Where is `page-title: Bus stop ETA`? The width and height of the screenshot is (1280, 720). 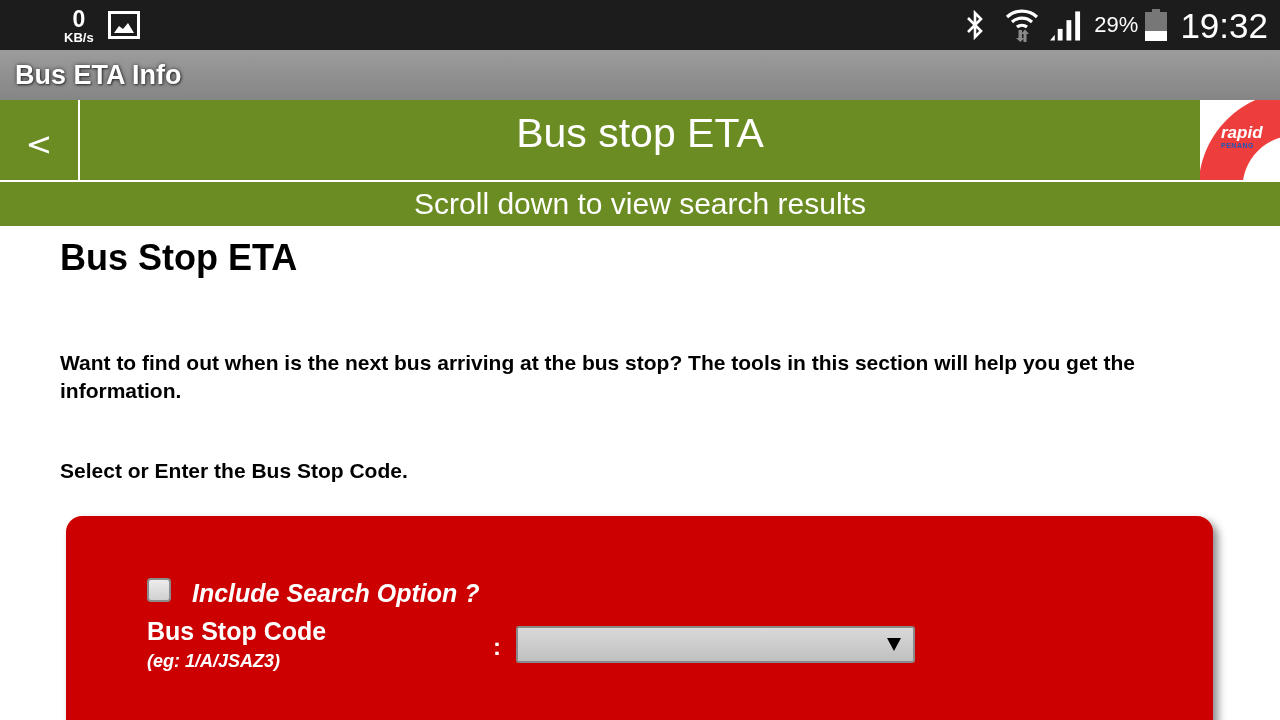 page-title: Bus stop ETA is located at coordinates (640, 135).